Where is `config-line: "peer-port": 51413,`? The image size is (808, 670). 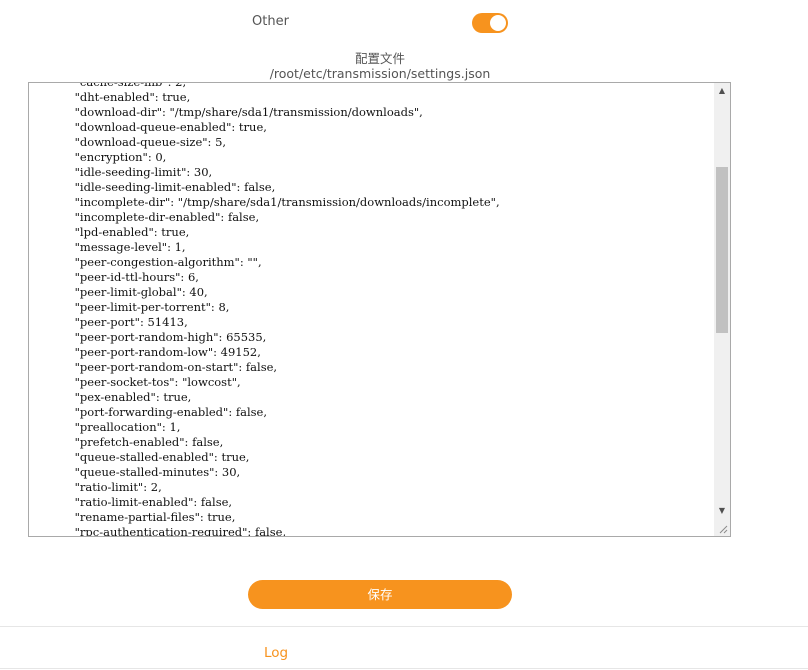
config-line: "peer-port": 51413, is located at coordinates (124, 322).